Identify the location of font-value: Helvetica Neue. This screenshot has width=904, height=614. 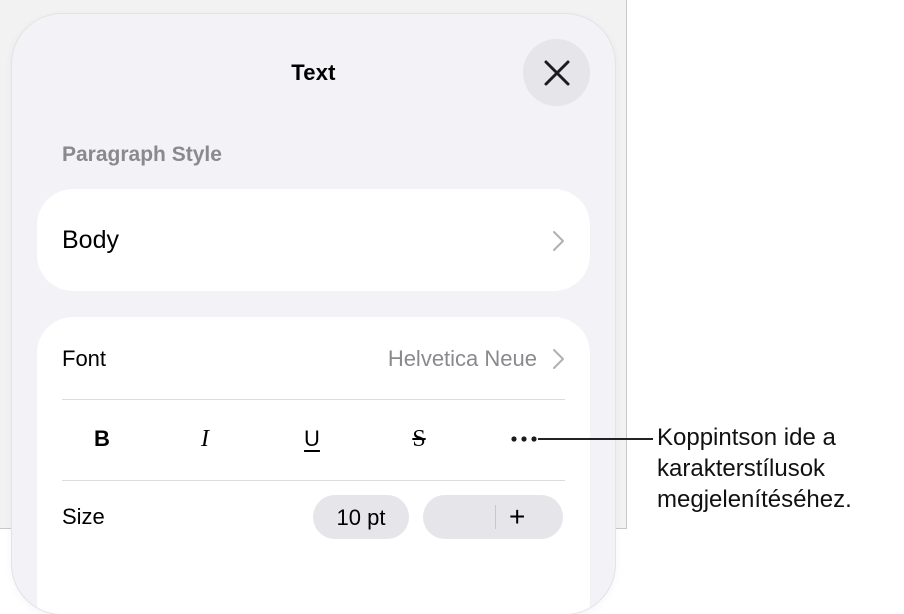
(462, 358).